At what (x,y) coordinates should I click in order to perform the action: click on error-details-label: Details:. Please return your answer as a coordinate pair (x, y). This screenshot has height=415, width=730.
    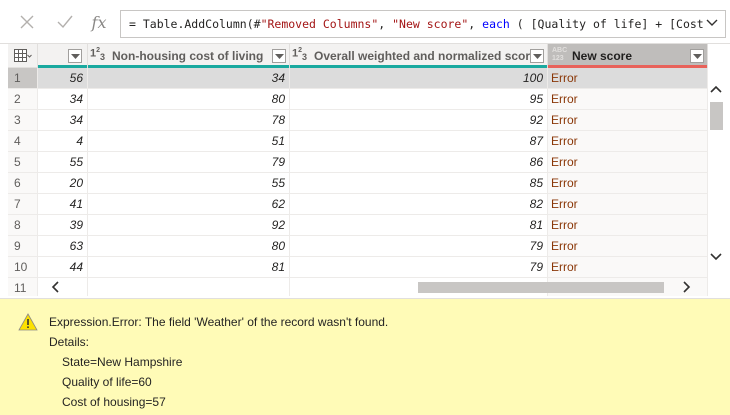
    Looking at the image, I should click on (69, 342).